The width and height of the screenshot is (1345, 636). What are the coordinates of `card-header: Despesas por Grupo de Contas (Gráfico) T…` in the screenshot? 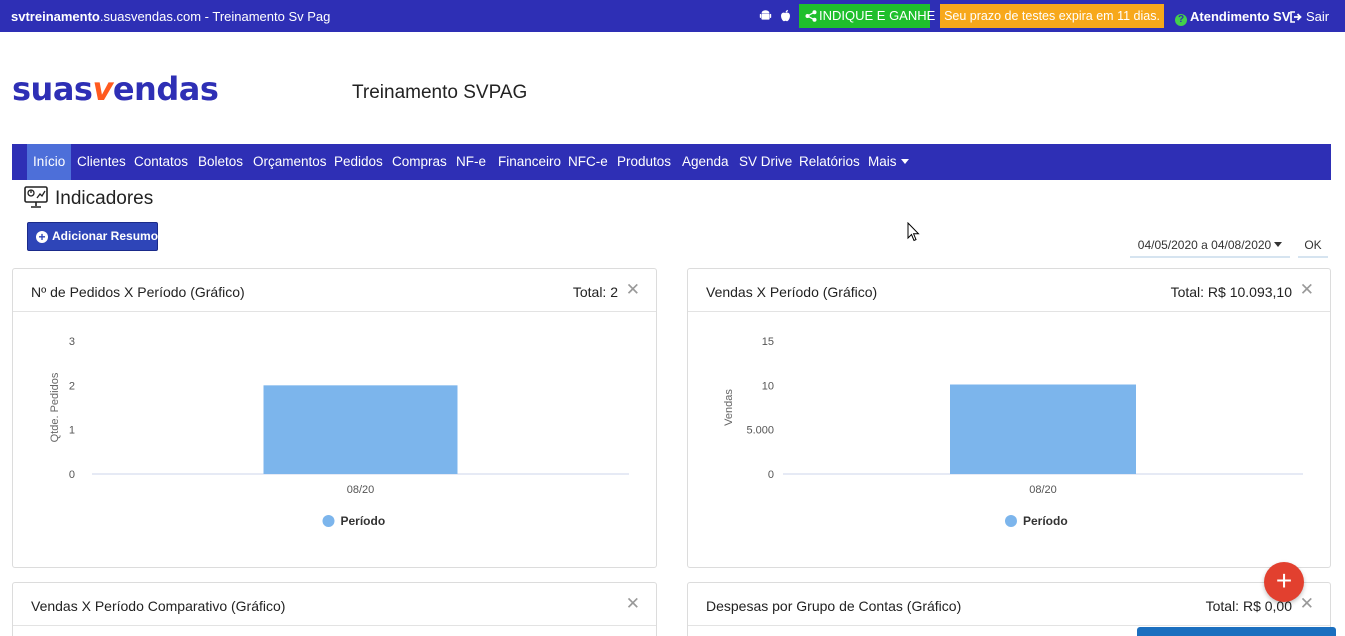 It's located at (1009, 604).